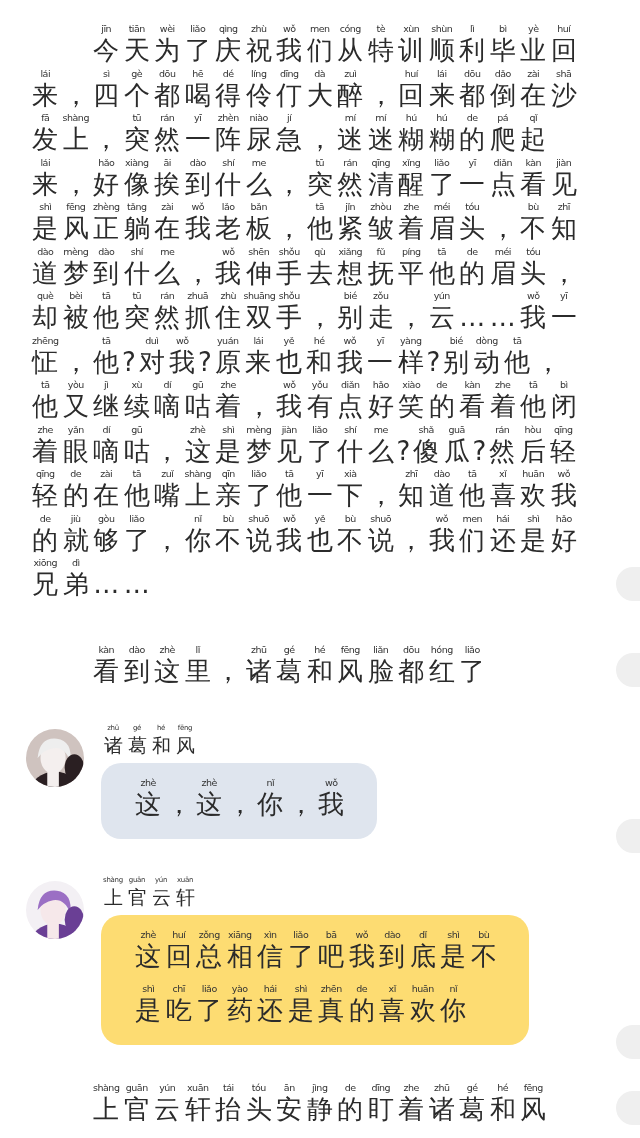 The width and height of the screenshot is (640, 1138). I want to click on text-line: 怔，他?对我?原来也和我一样?别动他，, so click(296, 362).